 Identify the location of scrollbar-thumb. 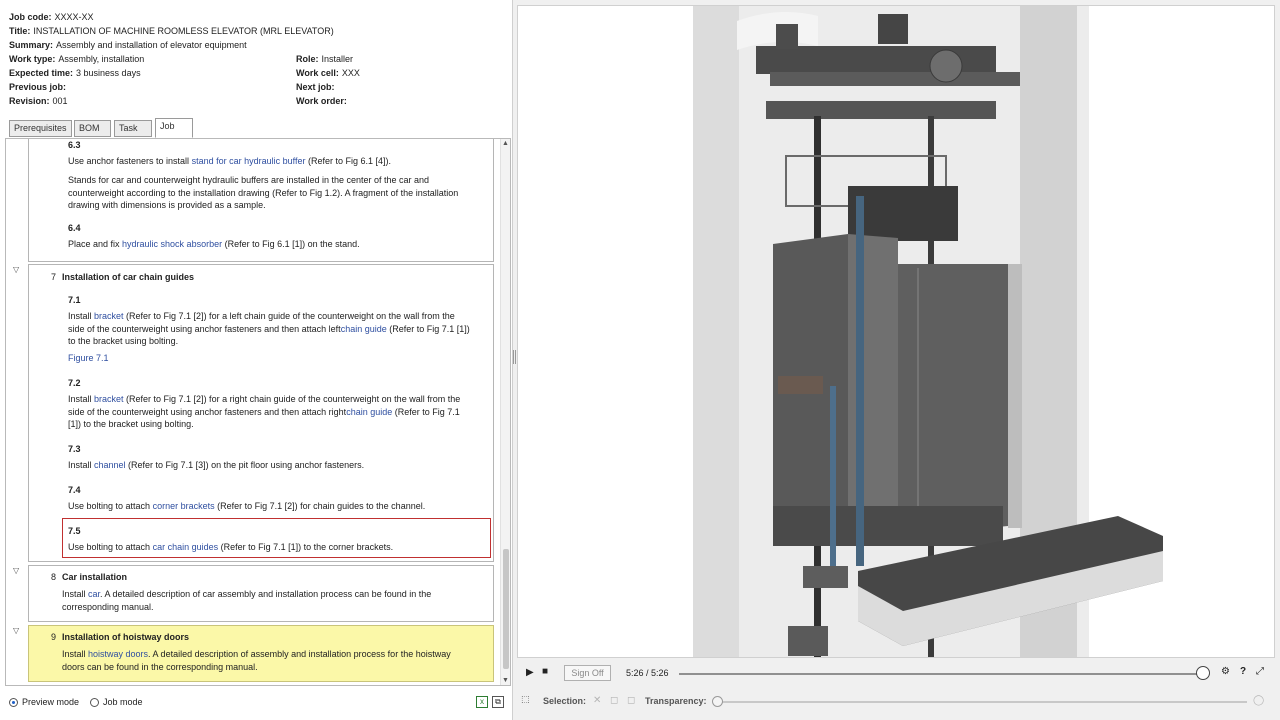
(506, 609).